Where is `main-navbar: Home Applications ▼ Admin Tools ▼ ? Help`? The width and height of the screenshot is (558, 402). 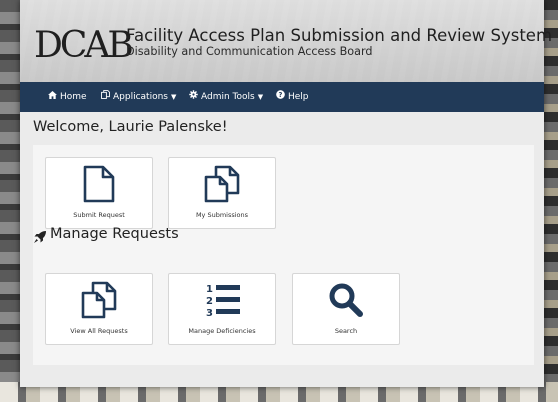 main-navbar: Home Applications ▼ Admin Tools ▼ ? Help is located at coordinates (282, 97).